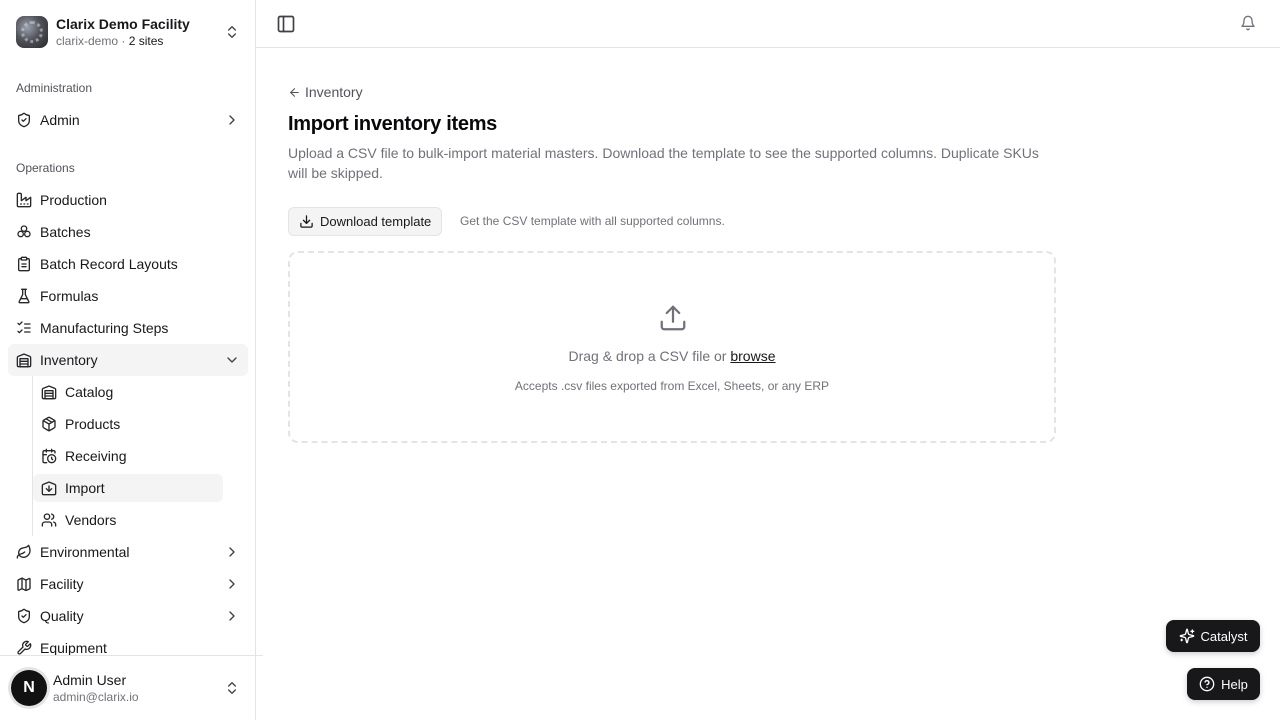 This screenshot has height=720, width=1280. Describe the element at coordinates (128, 520) in the screenshot. I see `subnav-item-vendors: Vendors` at that location.